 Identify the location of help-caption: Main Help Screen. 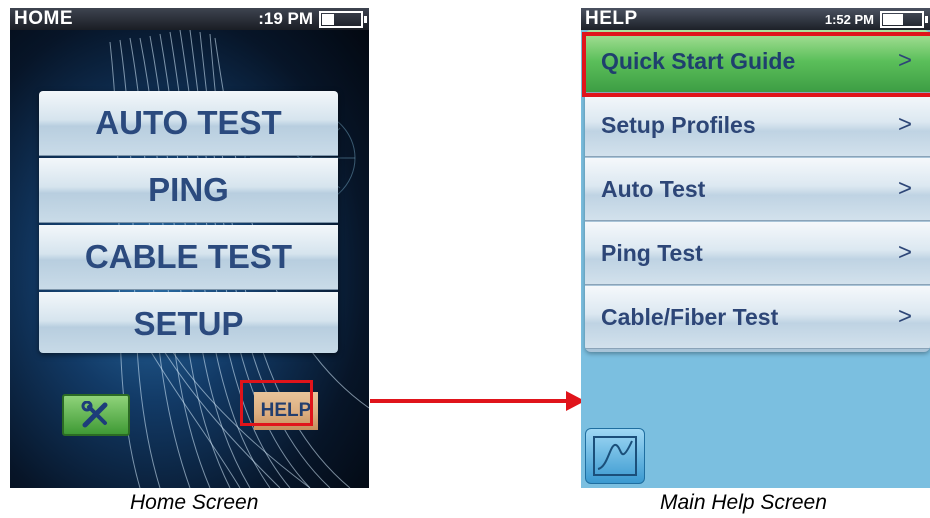
(743, 502).